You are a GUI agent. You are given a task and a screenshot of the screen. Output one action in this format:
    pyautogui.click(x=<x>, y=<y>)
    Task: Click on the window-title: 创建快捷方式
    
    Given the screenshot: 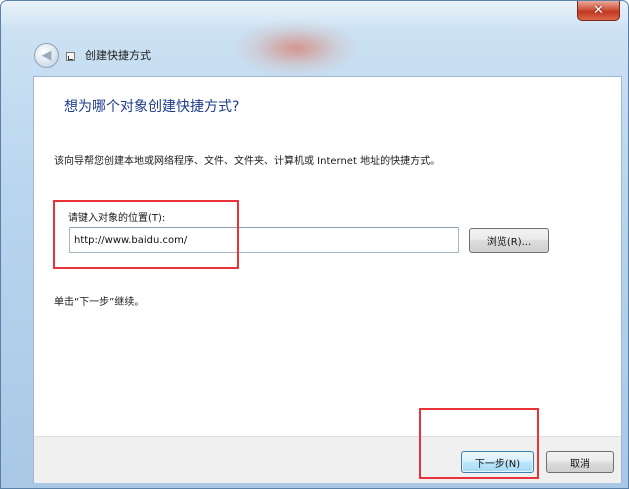 What is the action you would take?
    pyautogui.click(x=118, y=55)
    